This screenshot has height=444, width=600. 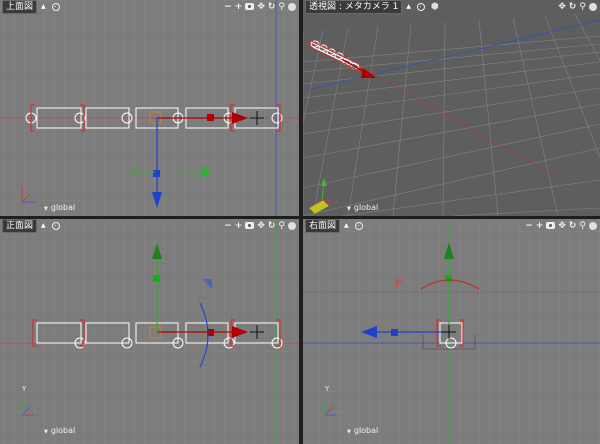 I want to click on top-viewport-header: 上面図 ▲ − + ✥ ↻ ⚲, so click(x=149, y=7).